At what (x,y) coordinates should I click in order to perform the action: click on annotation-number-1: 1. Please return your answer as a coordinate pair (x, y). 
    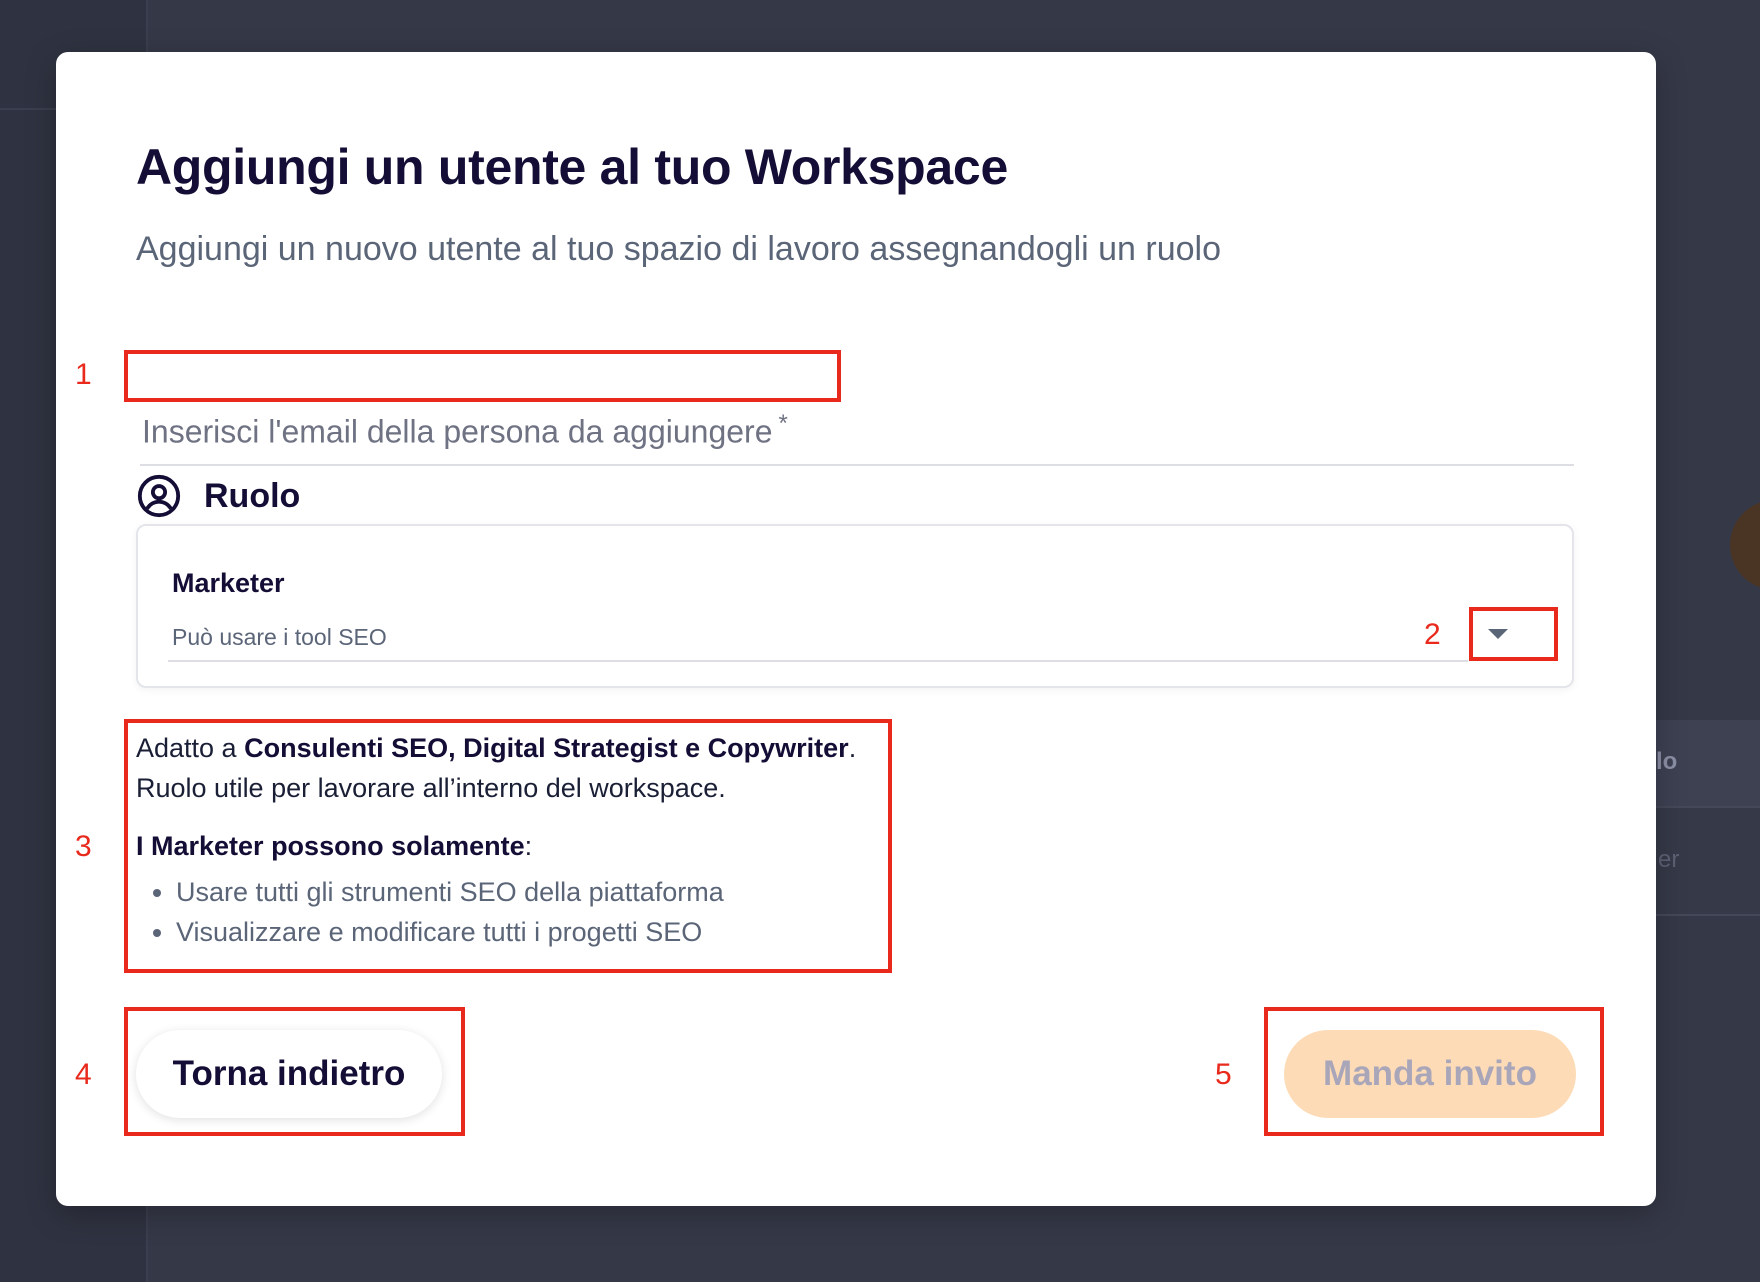
    Looking at the image, I should click on (83, 374).